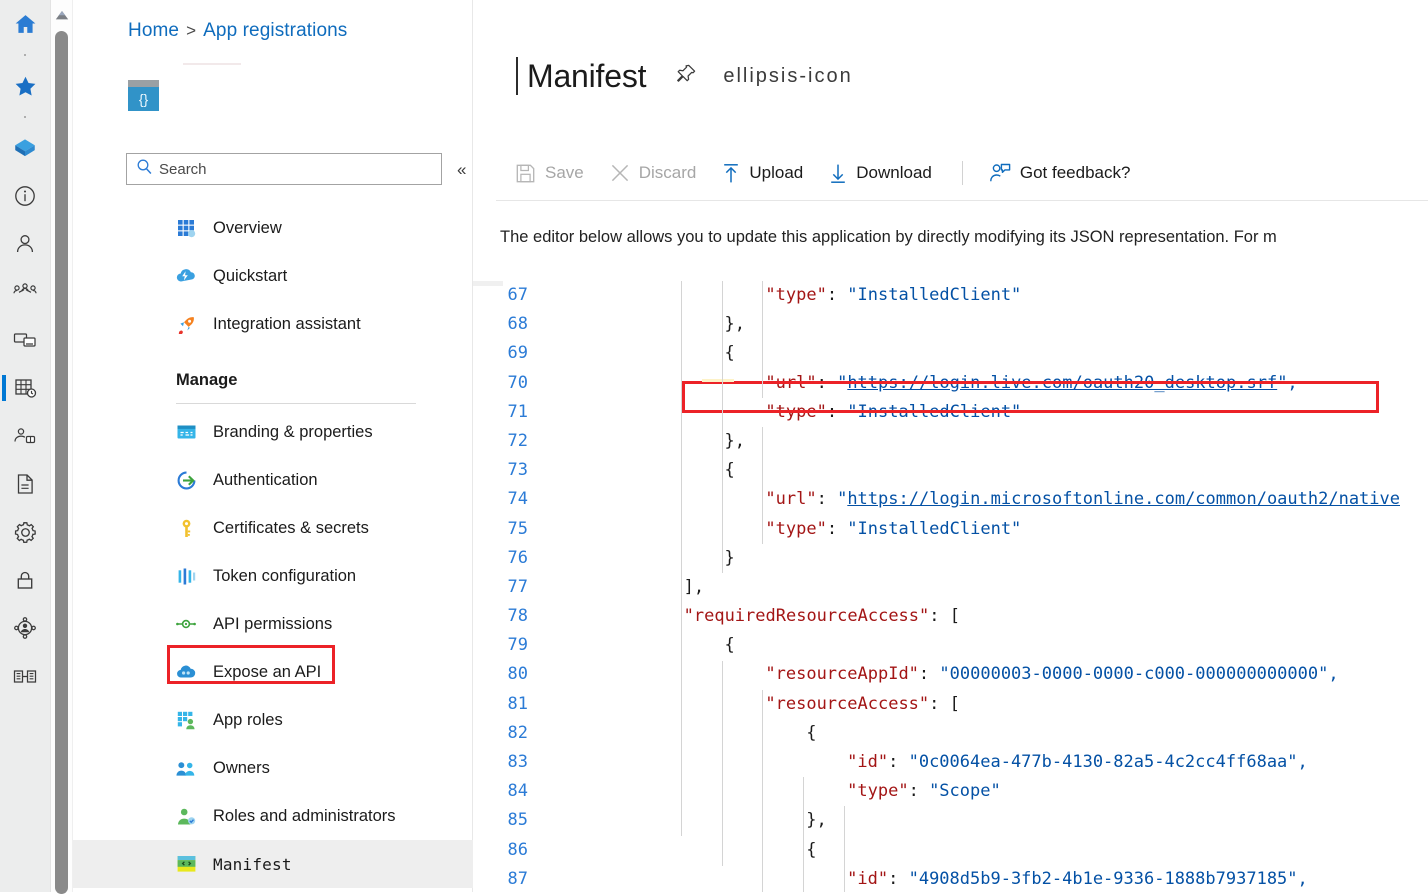  What do you see at coordinates (950, 470) in the screenshot?
I see `editor-line: 73 {` at bounding box center [950, 470].